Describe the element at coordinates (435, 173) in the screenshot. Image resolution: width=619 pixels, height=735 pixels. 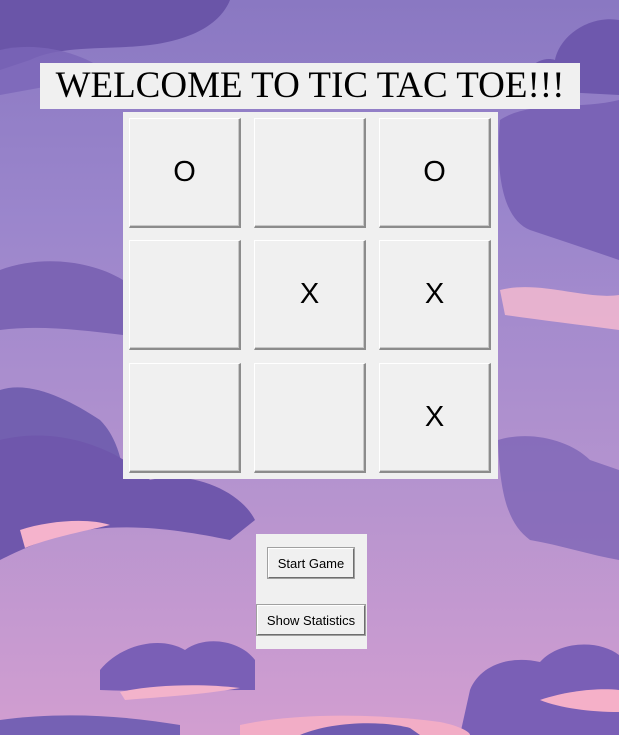
I see `board-cell-0-2: O` at that location.